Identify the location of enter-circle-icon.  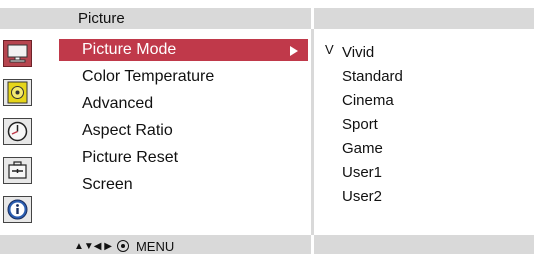
(122, 246).